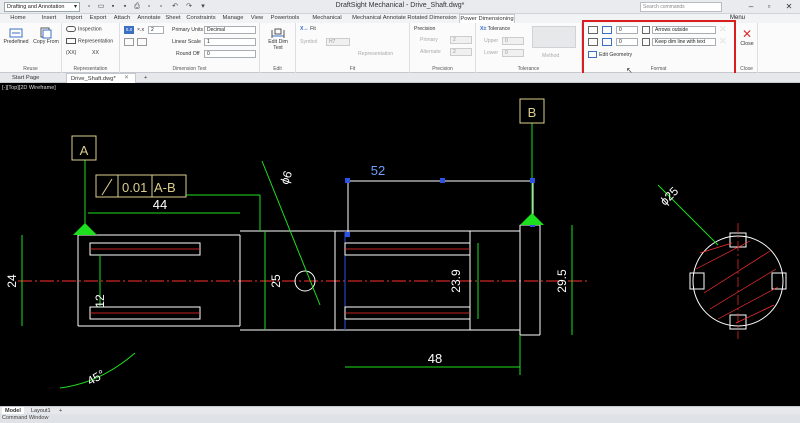  Describe the element at coordinates (286, 178) in the screenshot. I see `dim-phi6: ϕ6` at that location.